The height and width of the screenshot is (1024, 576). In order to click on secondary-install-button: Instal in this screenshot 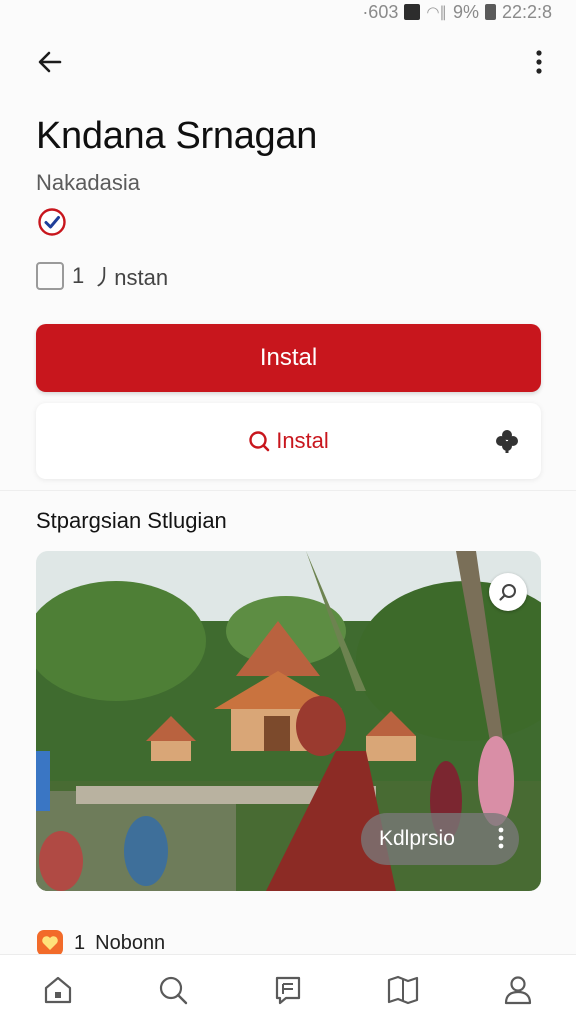, I will do `click(288, 441)`.